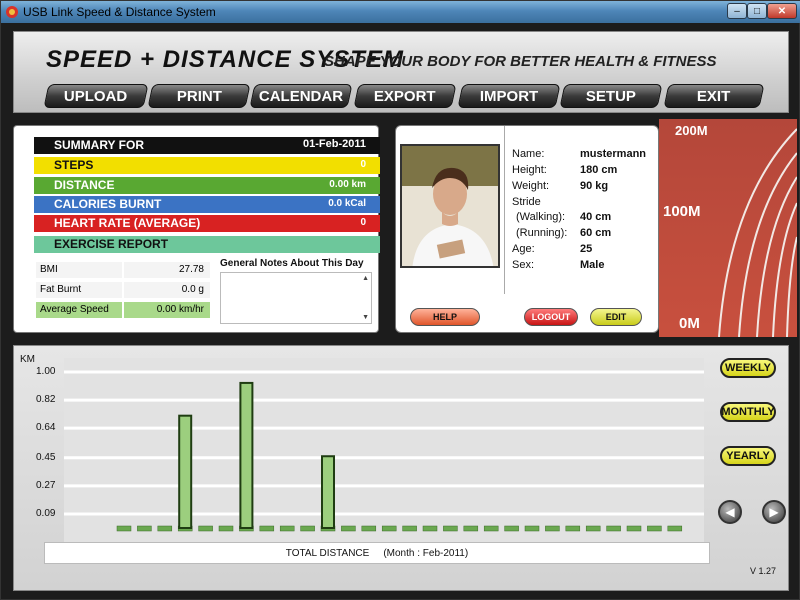 The width and height of the screenshot is (800, 600). Describe the element at coordinates (541, 217) in the screenshot. I see `walking-label: (Walking):` at that location.